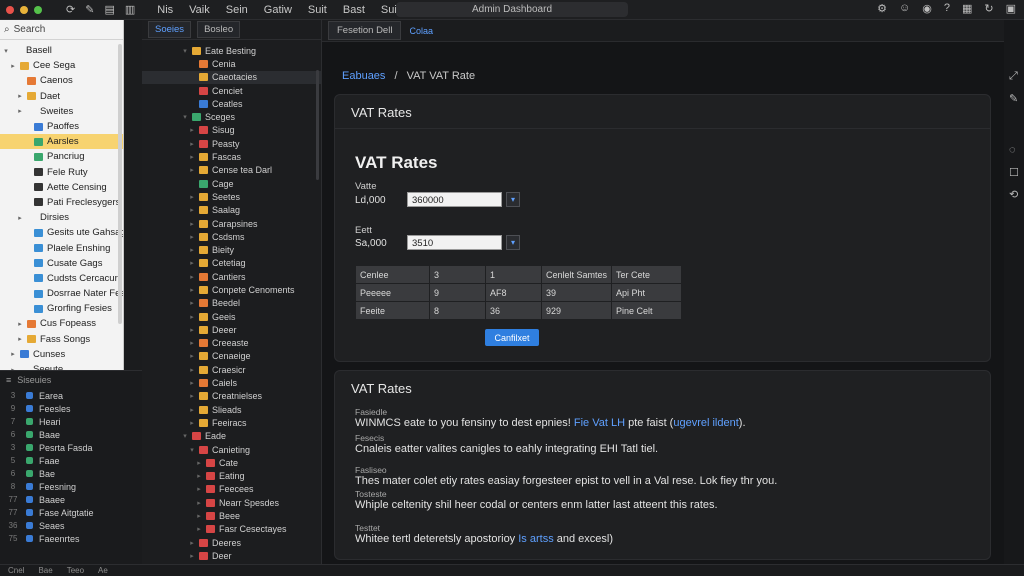 The width and height of the screenshot is (1024, 576). I want to click on tree-item: Dosrrae Nater Fest, so click(61, 293).